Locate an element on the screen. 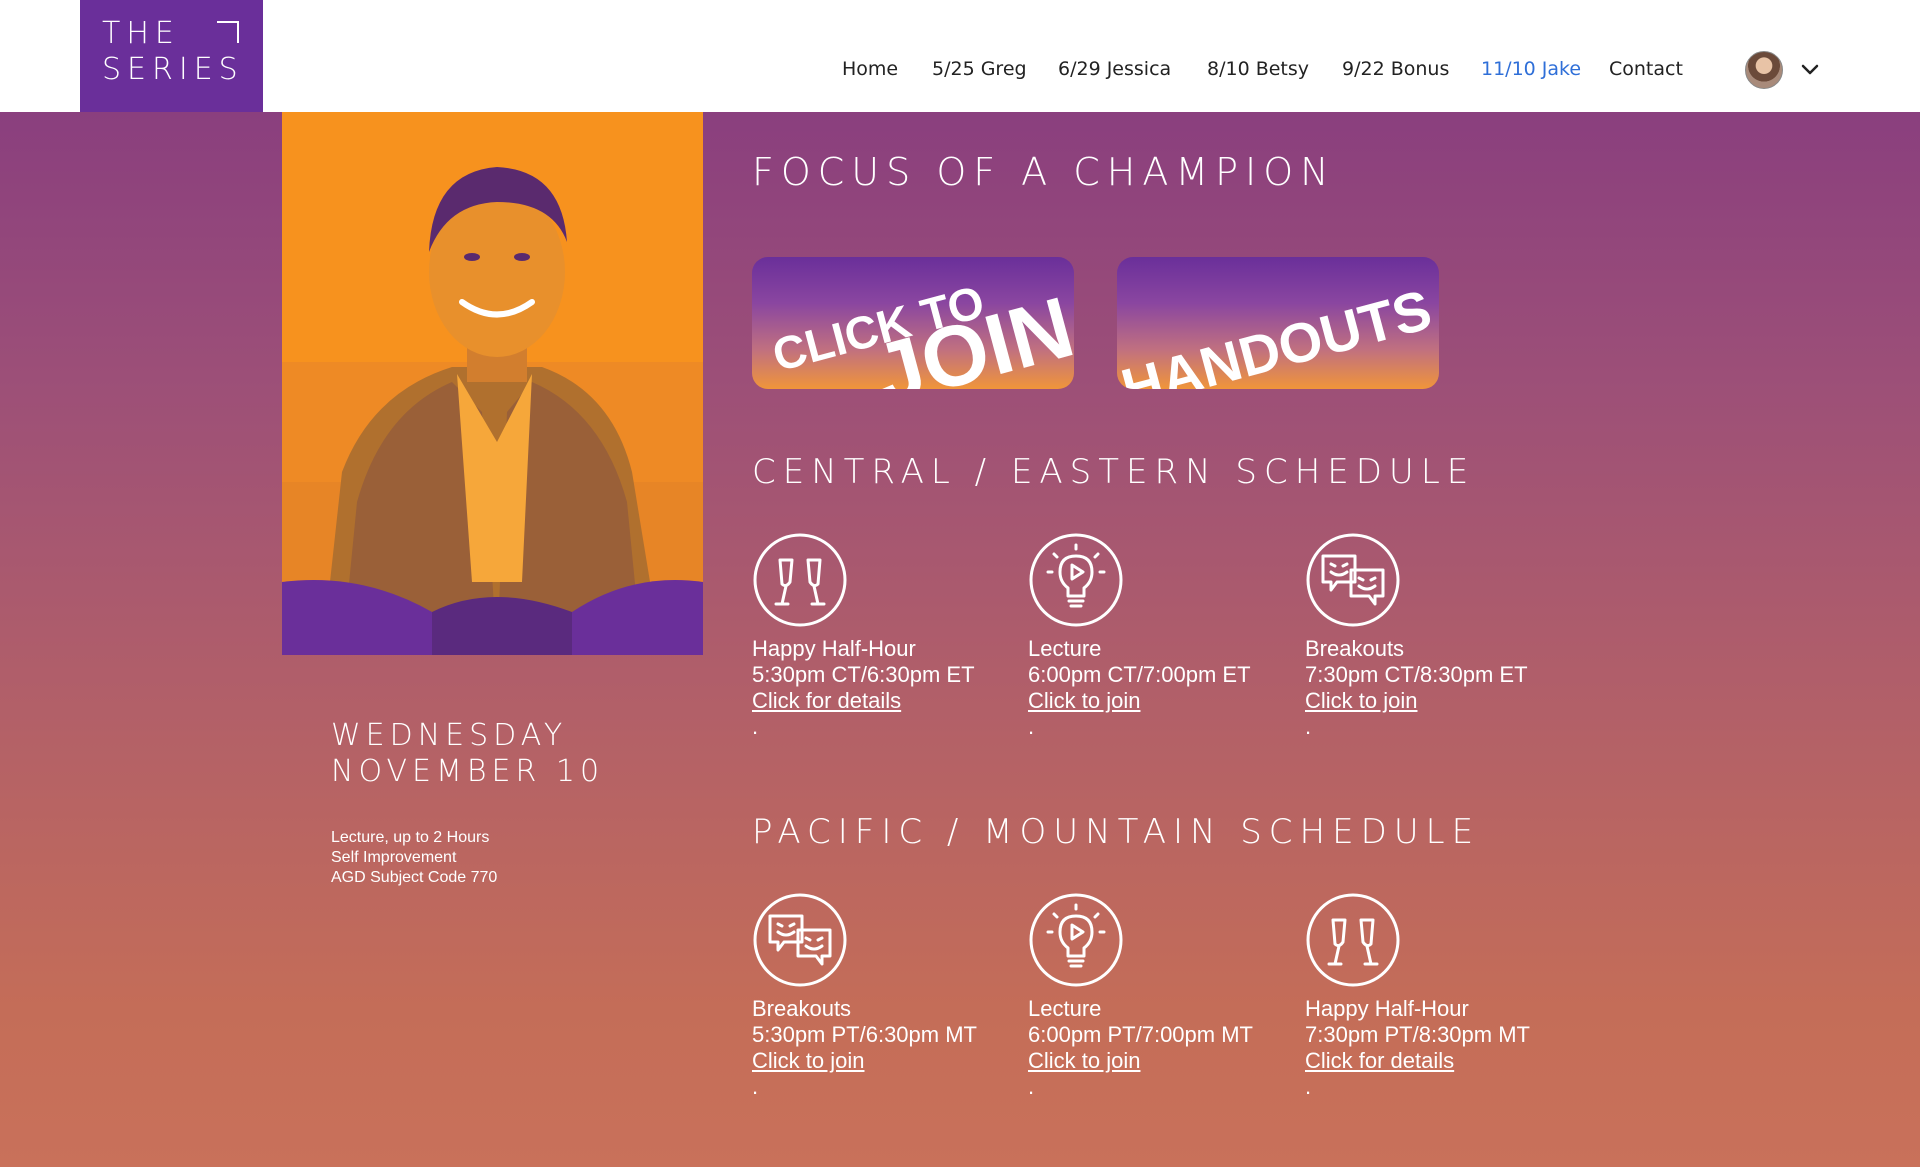 Image resolution: width=1920 pixels, height=1167 pixels. user-avatar is located at coordinates (1764, 70).